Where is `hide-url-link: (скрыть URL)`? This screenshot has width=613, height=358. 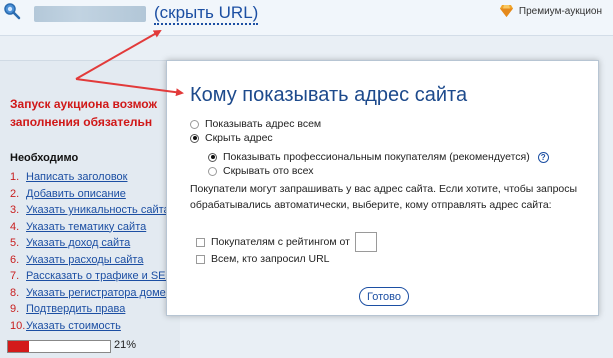
hide-url-link: (скрыть URL) is located at coordinates (206, 13).